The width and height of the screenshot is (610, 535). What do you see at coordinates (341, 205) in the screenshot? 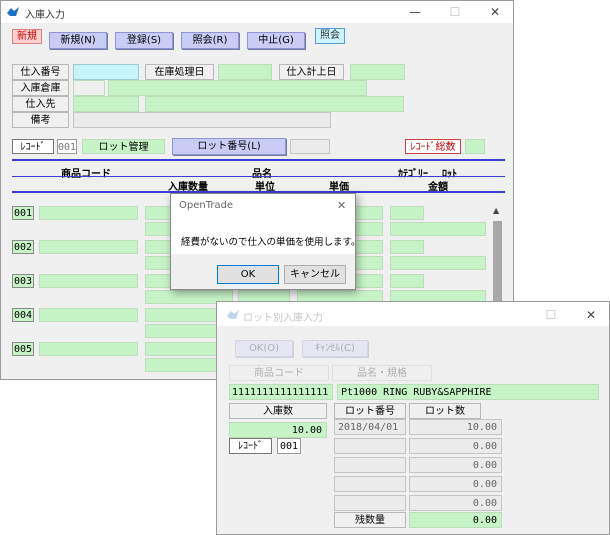
I see `dialog-close-icon: ✕` at bounding box center [341, 205].